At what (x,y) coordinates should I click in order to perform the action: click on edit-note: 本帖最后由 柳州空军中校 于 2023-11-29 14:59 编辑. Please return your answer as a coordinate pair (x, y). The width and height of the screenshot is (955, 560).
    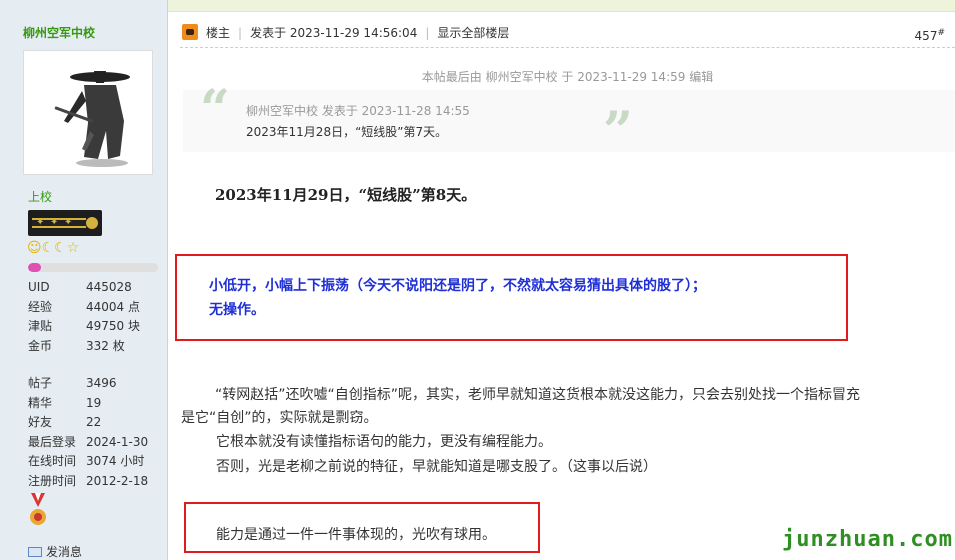
    Looking at the image, I should click on (567, 77).